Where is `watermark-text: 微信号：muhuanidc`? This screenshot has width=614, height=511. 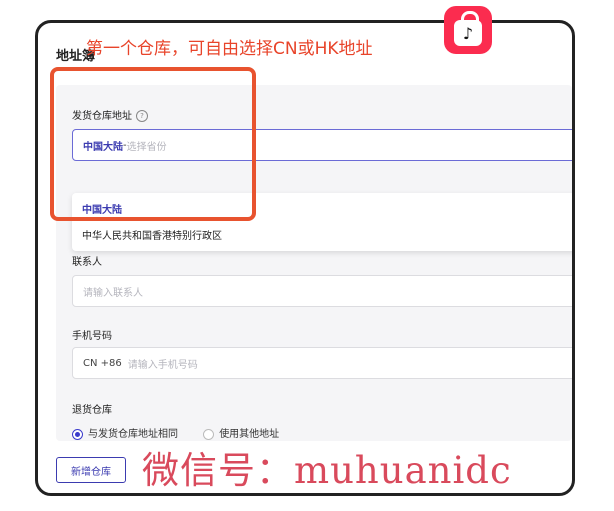
watermark-text: 微信号：muhuanidc is located at coordinates (327, 470).